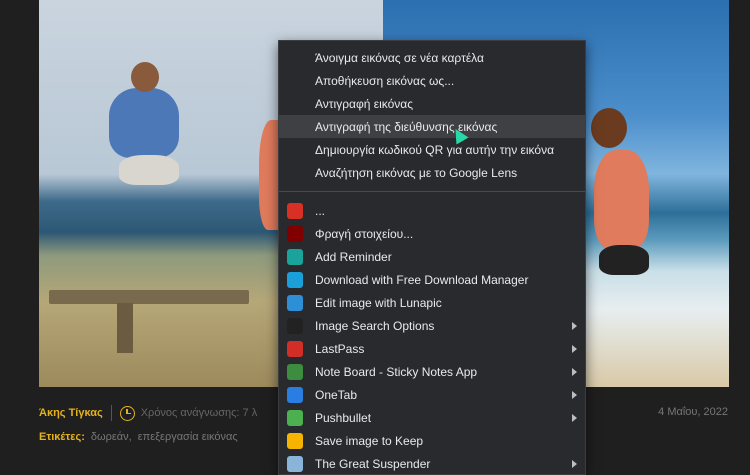 This screenshot has height=475, width=750. Describe the element at coordinates (199, 413) in the screenshot. I see `read-time: Χρόνος ανάγνωσης: 7 λ` at that location.